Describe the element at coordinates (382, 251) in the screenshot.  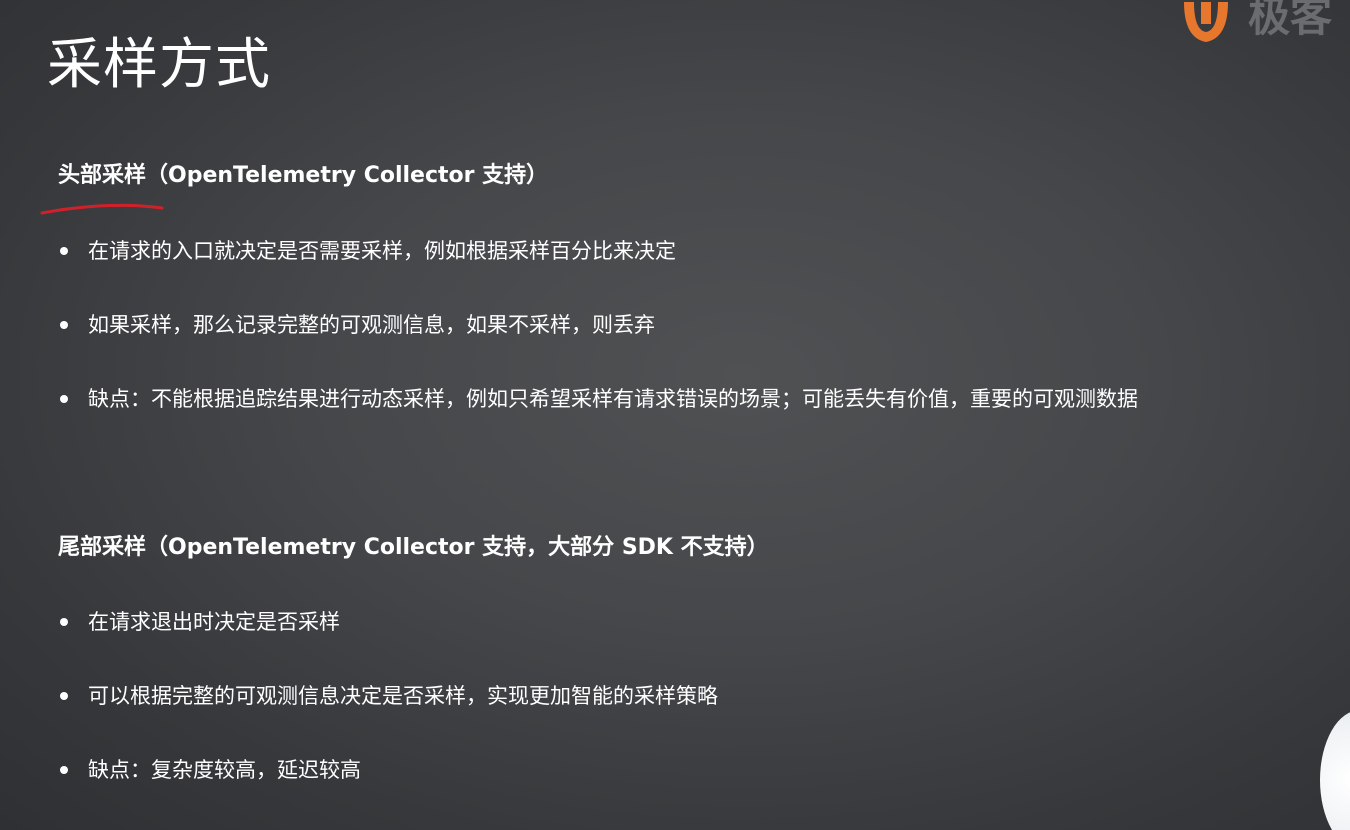
I see `bullet-text: 在请求的入口就决定是否需要采样，例如根据采样百分比来决定` at that location.